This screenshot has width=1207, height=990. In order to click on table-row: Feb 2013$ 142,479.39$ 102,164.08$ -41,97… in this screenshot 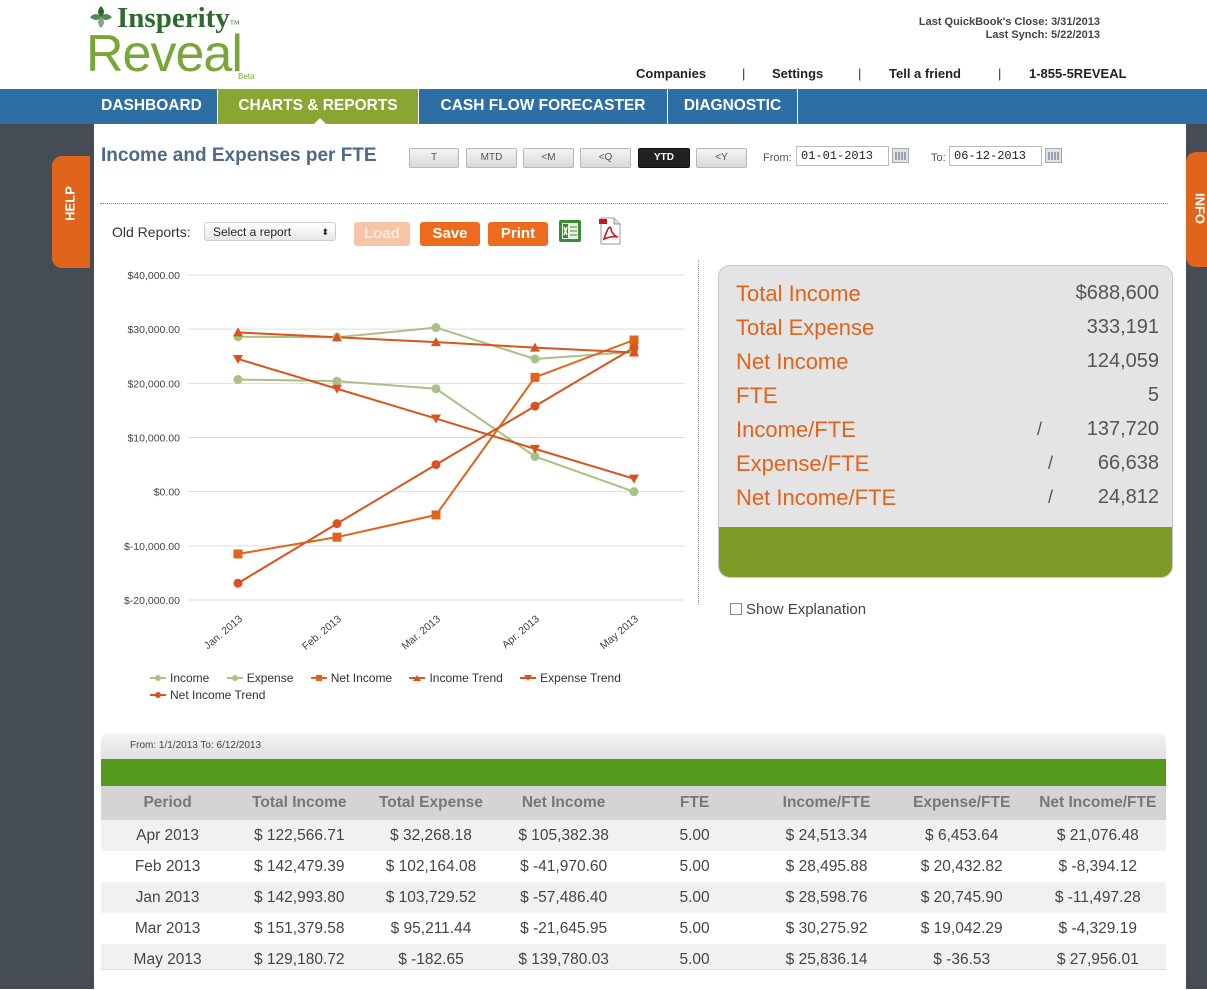, I will do `click(633, 866)`.